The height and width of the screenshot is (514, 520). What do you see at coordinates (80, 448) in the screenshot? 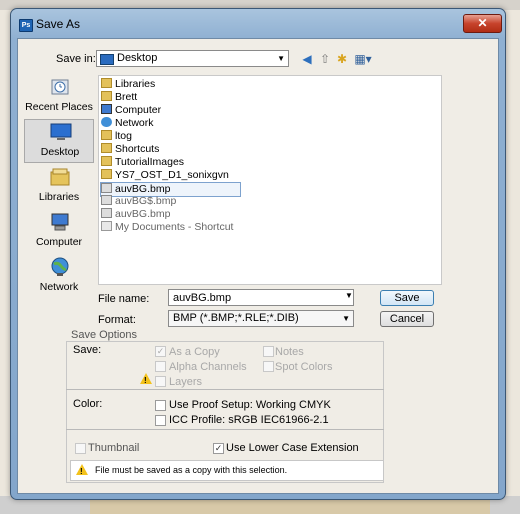
I see `thumbnail-checkbox` at bounding box center [80, 448].